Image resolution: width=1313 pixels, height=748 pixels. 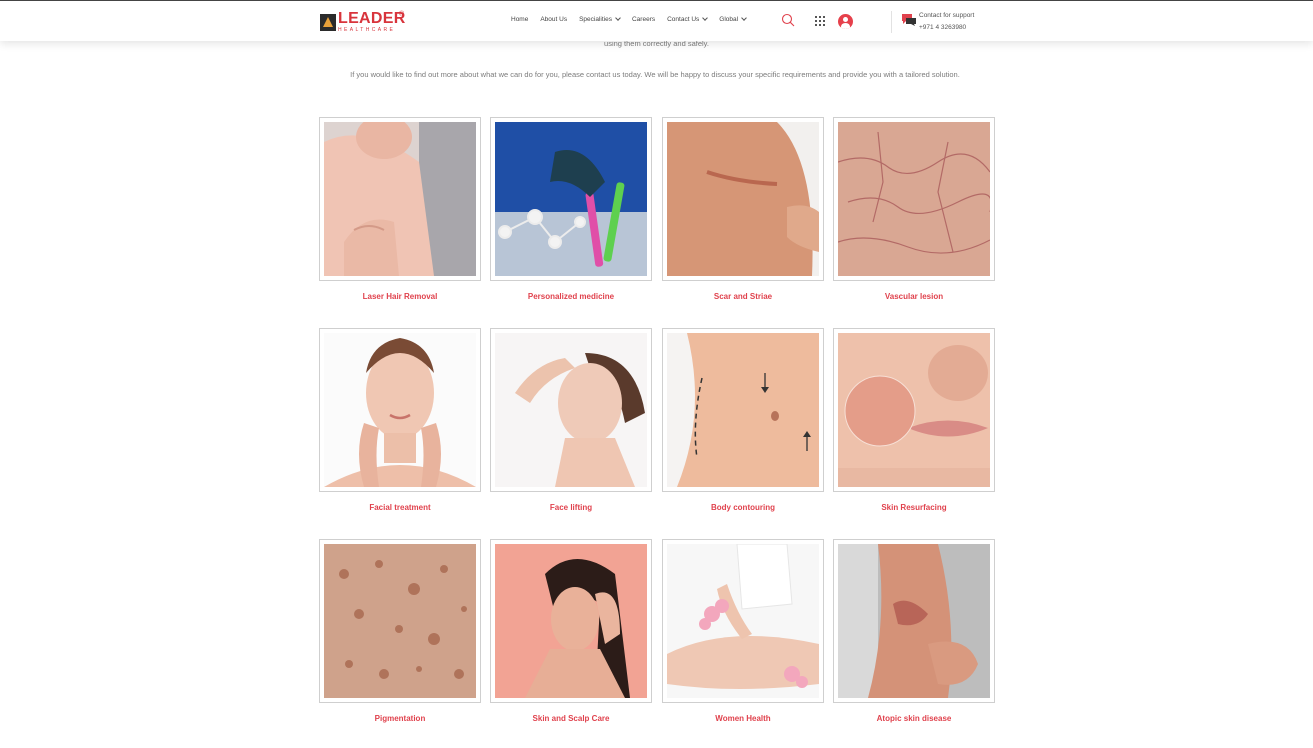 I want to click on vascular-lesion-image, so click(x=914, y=199).